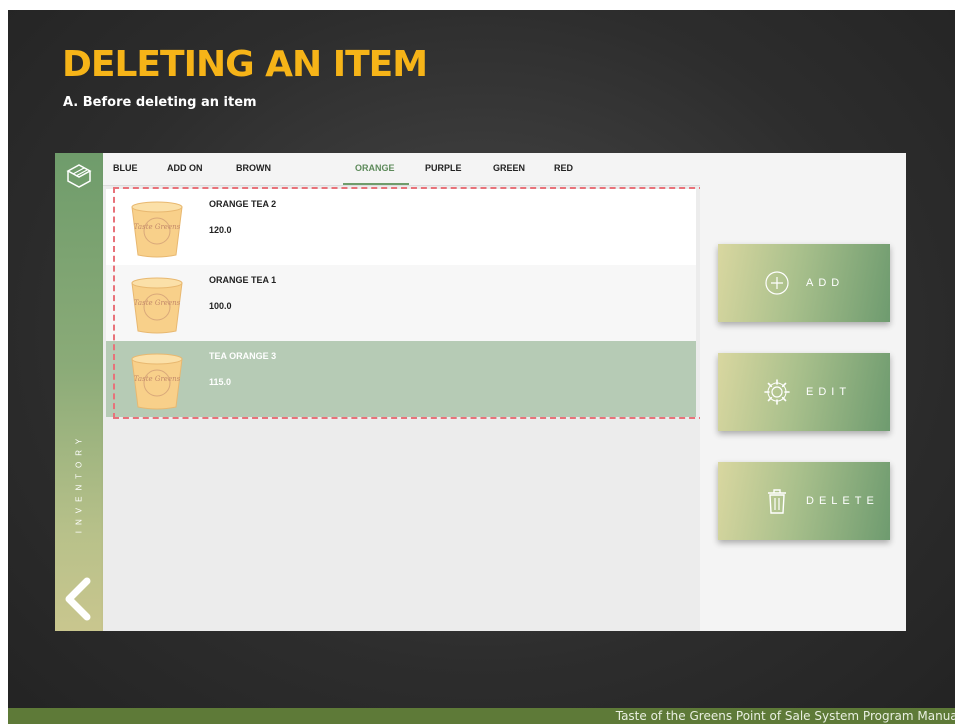 This screenshot has height=724, width=955. What do you see at coordinates (220, 230) in the screenshot?
I see `item-price: 120.0` at bounding box center [220, 230].